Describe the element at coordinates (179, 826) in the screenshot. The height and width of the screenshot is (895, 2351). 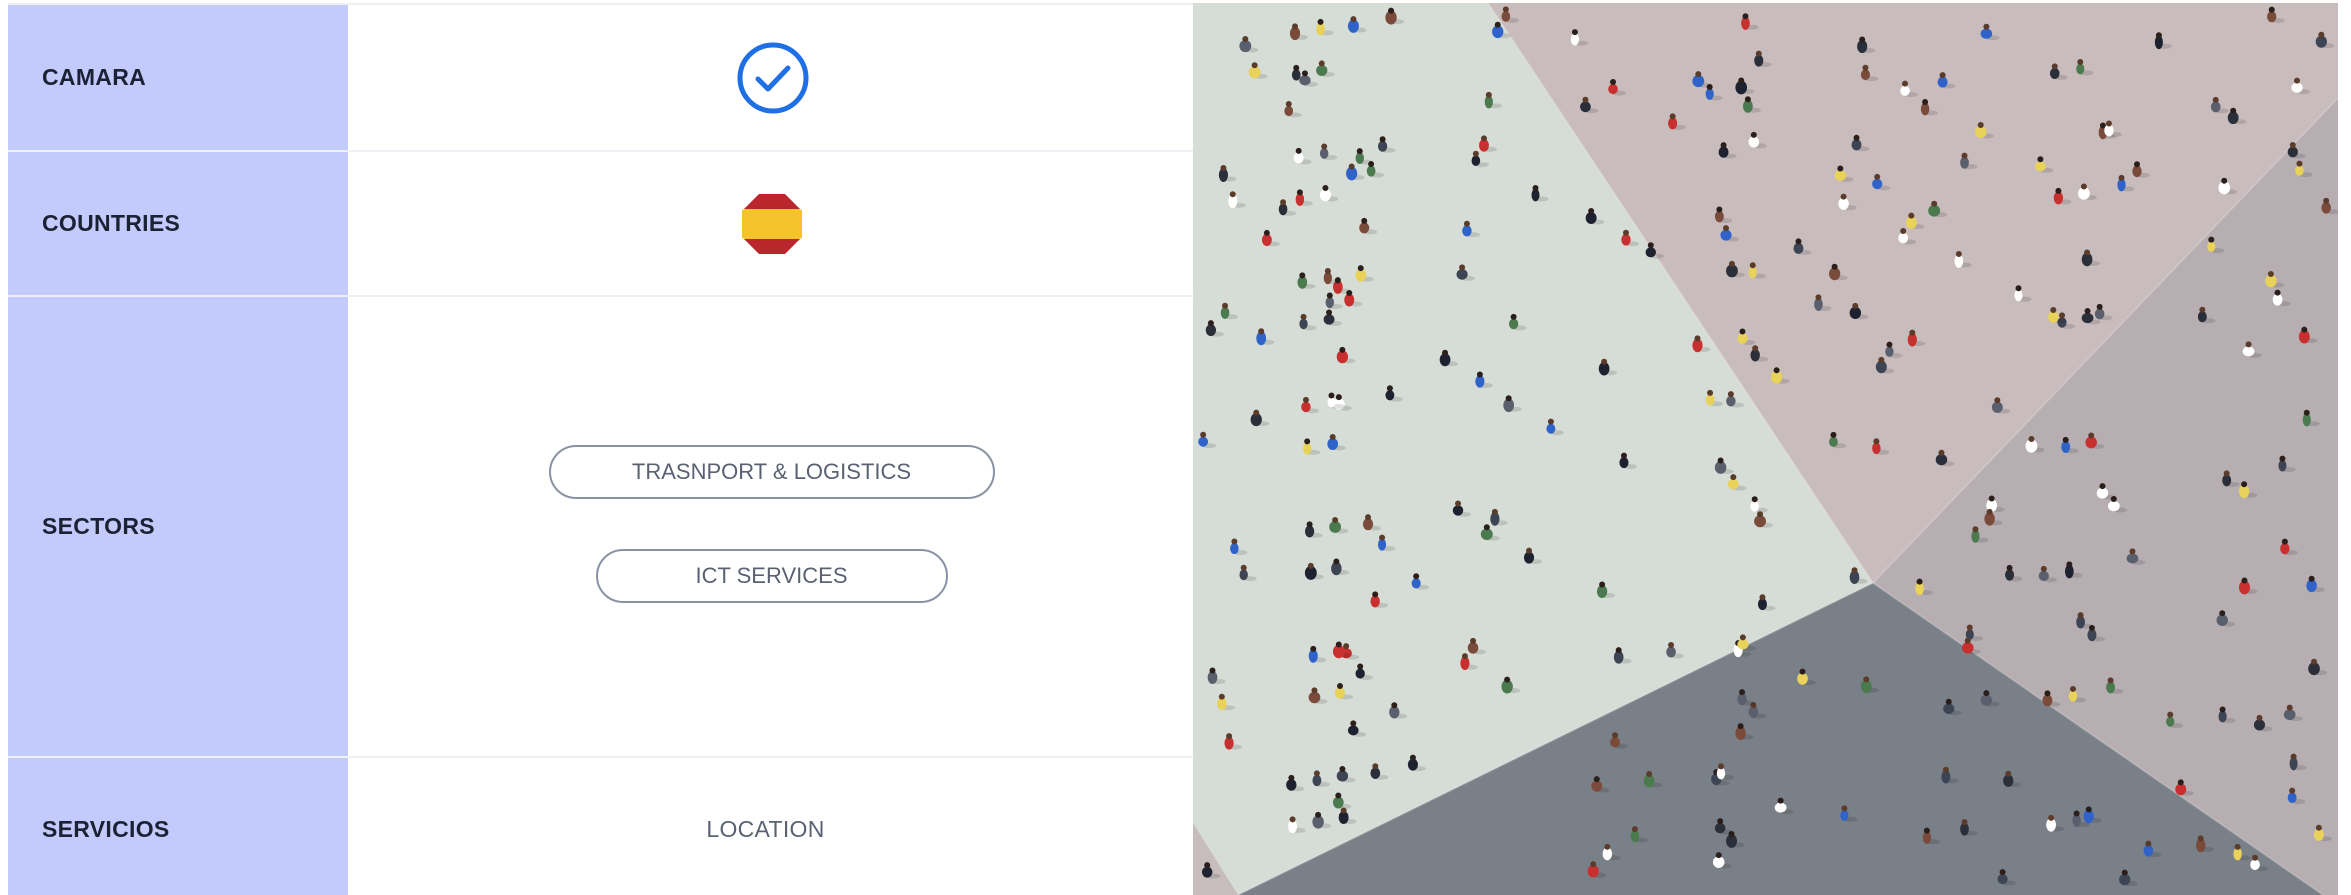
I see `label-cell: SERVICIOS` at that location.